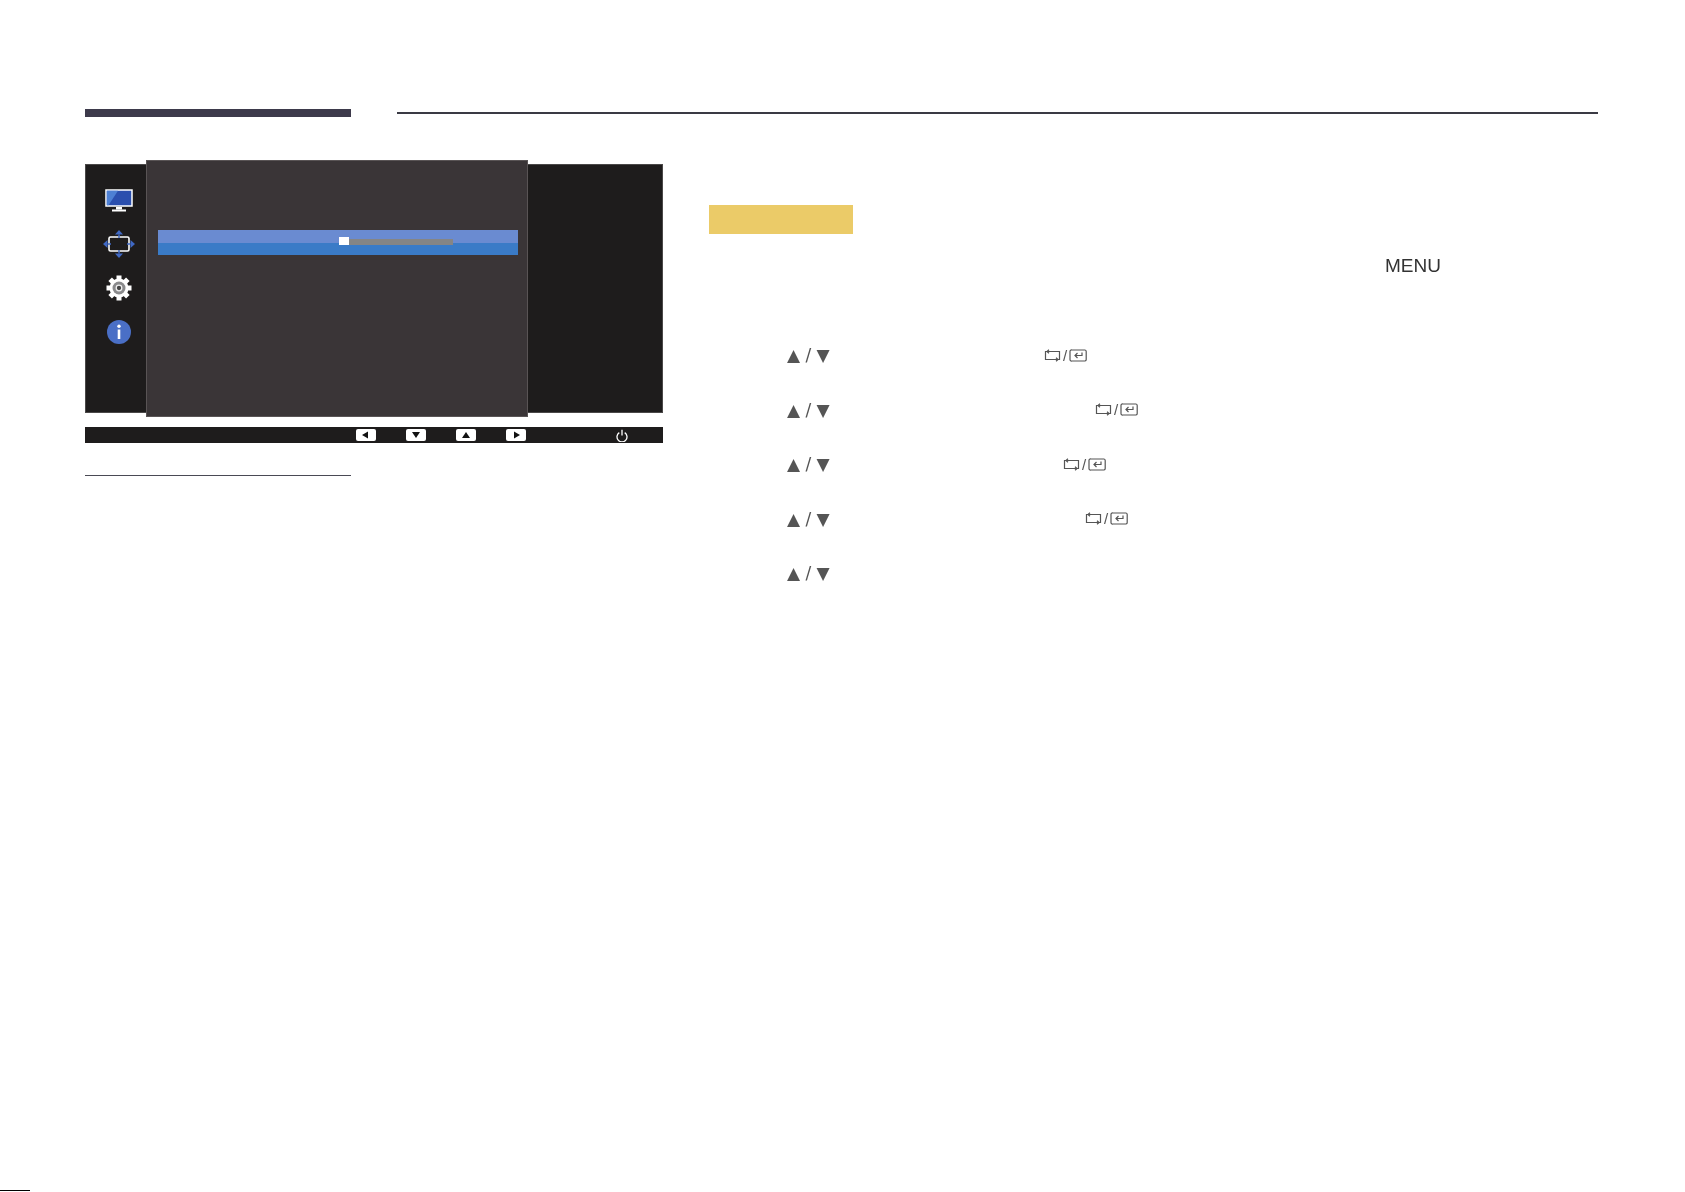  Describe the element at coordinates (416, 435) in the screenshot. I see `down-key-icon` at that location.